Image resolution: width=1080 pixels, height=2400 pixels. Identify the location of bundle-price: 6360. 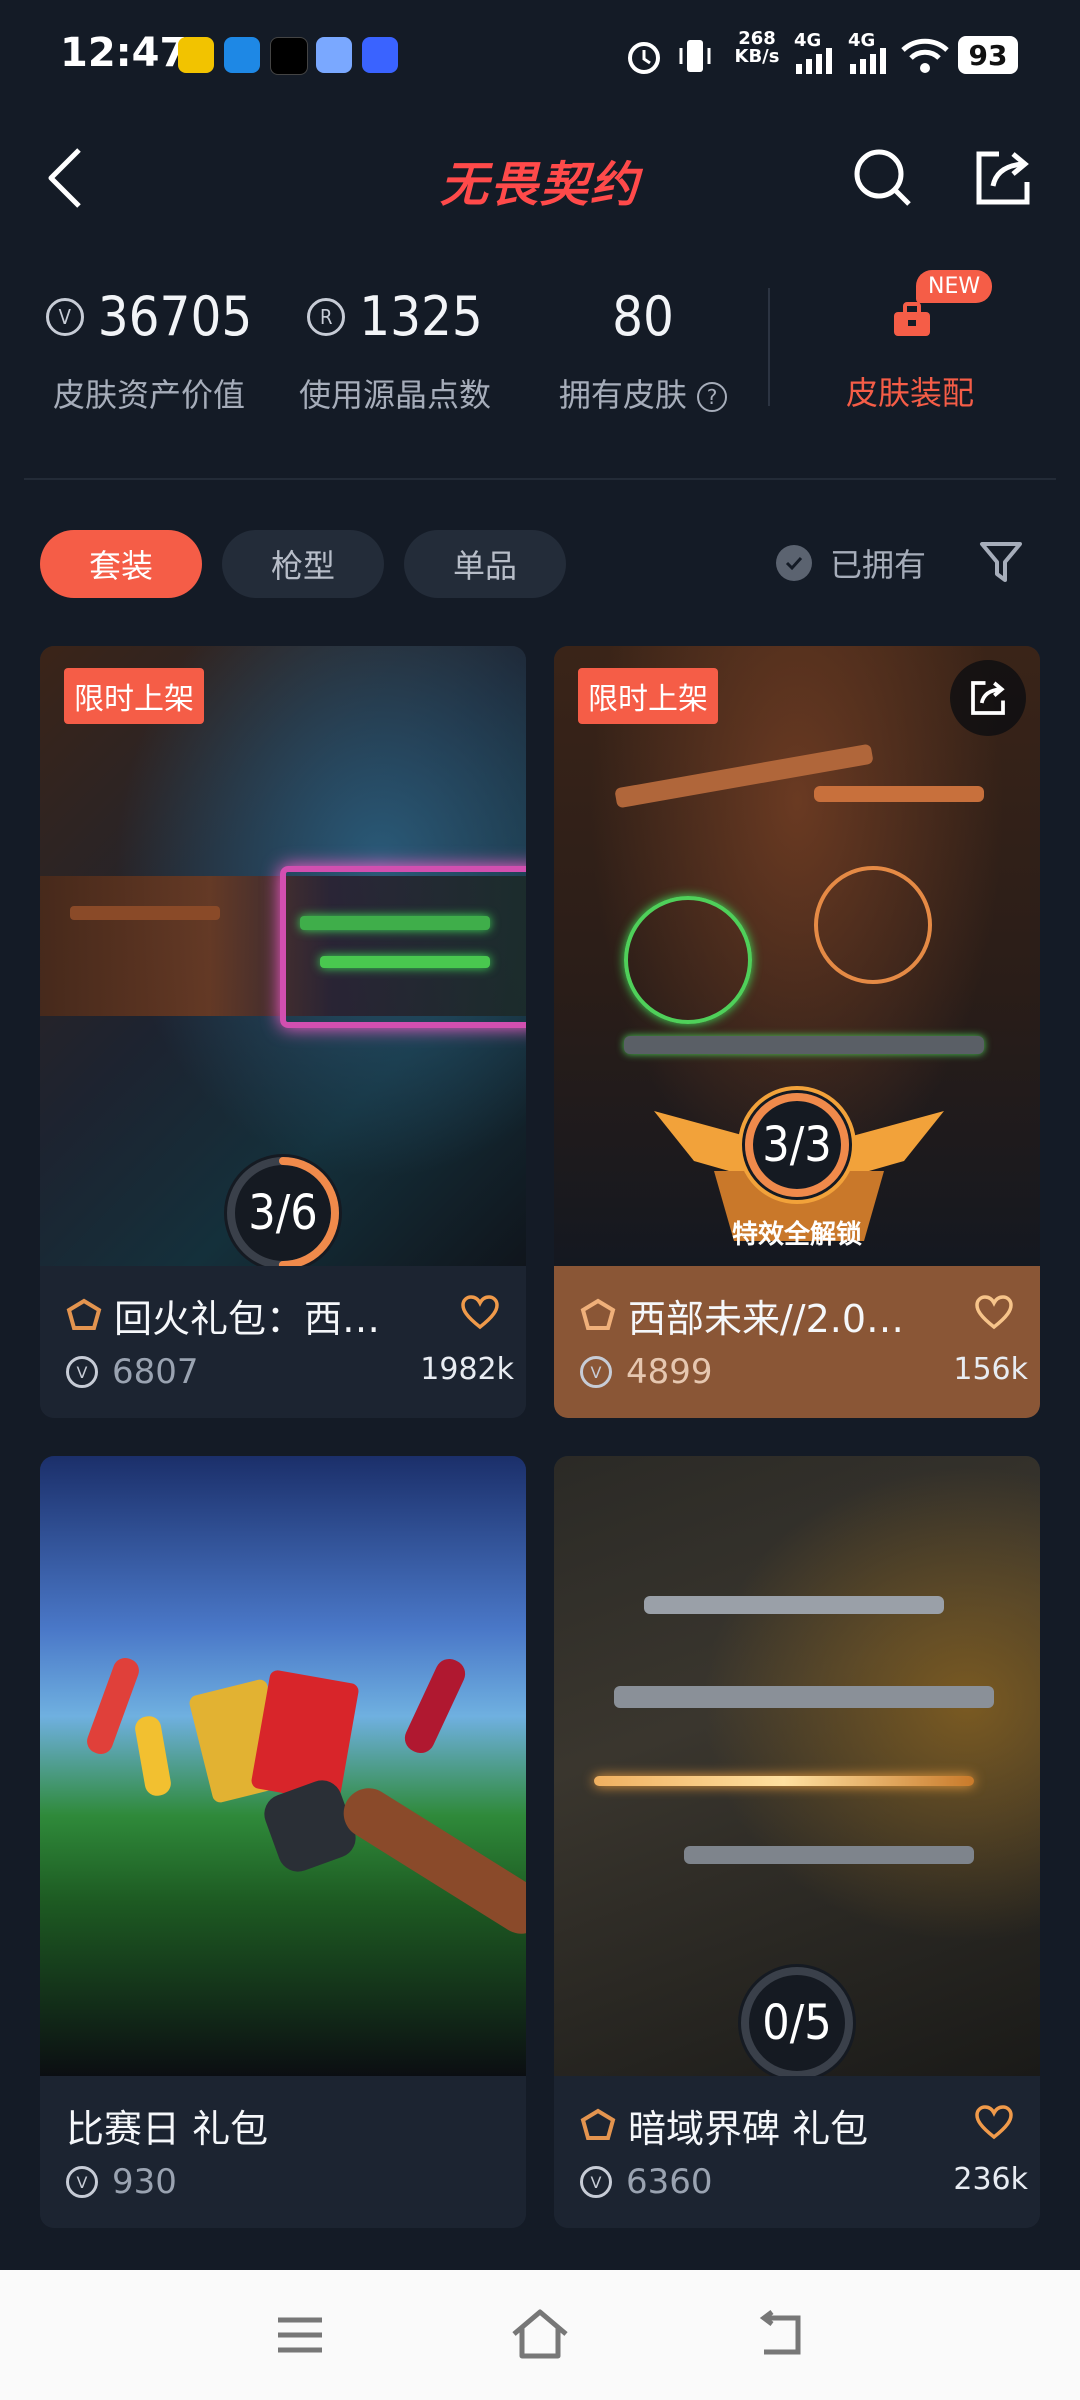
(669, 2182).